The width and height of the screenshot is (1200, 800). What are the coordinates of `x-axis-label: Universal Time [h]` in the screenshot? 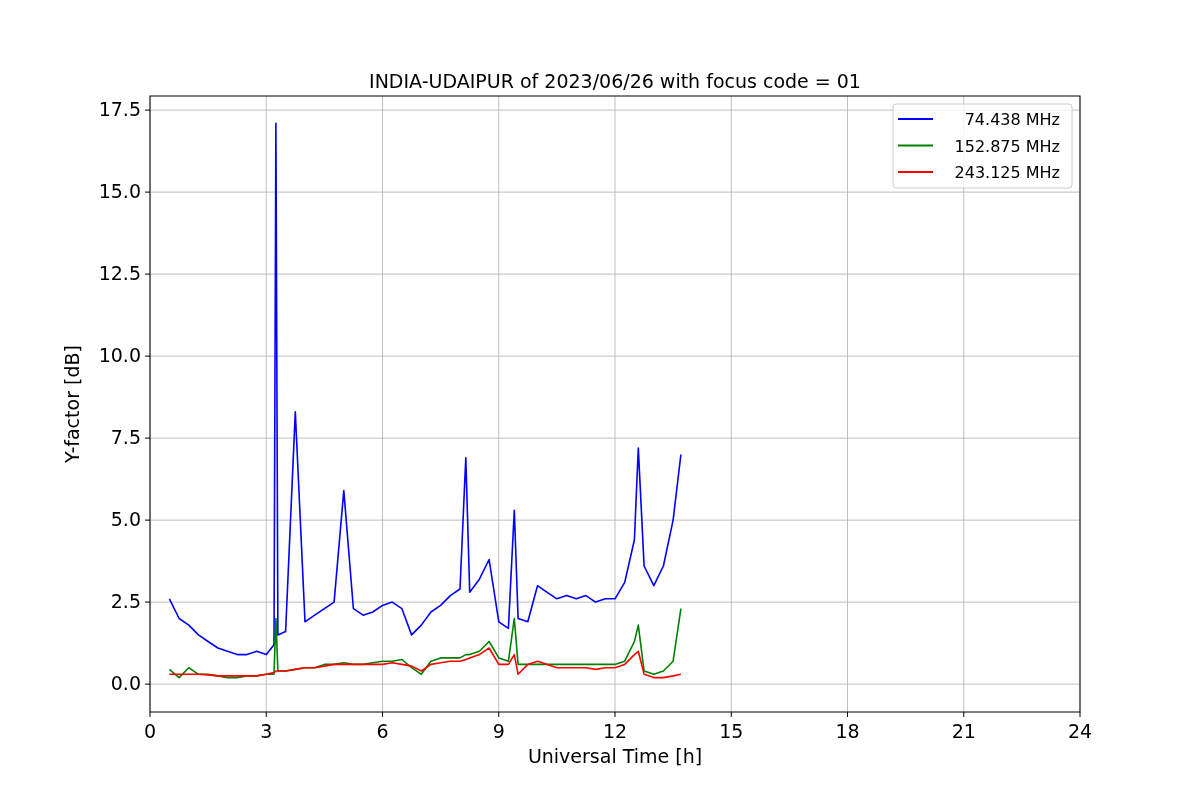 It's located at (615, 756).